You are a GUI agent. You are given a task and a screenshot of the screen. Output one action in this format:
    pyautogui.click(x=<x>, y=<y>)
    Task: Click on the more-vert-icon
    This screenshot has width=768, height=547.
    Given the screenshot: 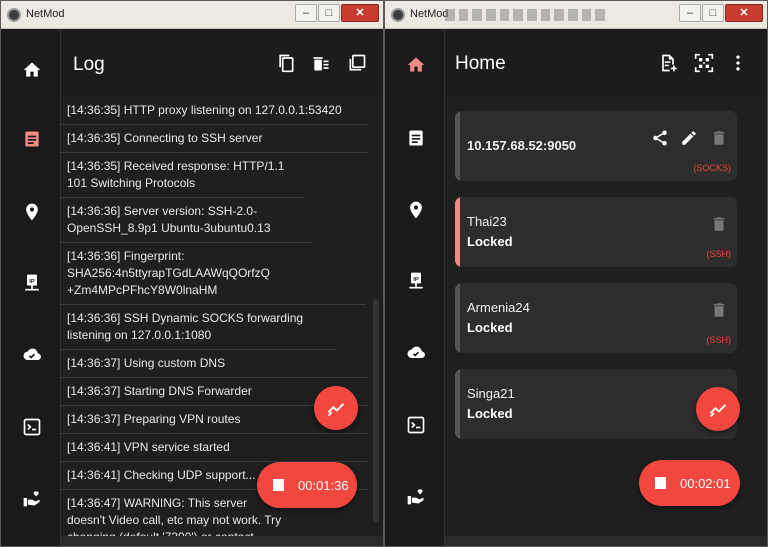 What is the action you would take?
    pyautogui.click(x=738, y=63)
    